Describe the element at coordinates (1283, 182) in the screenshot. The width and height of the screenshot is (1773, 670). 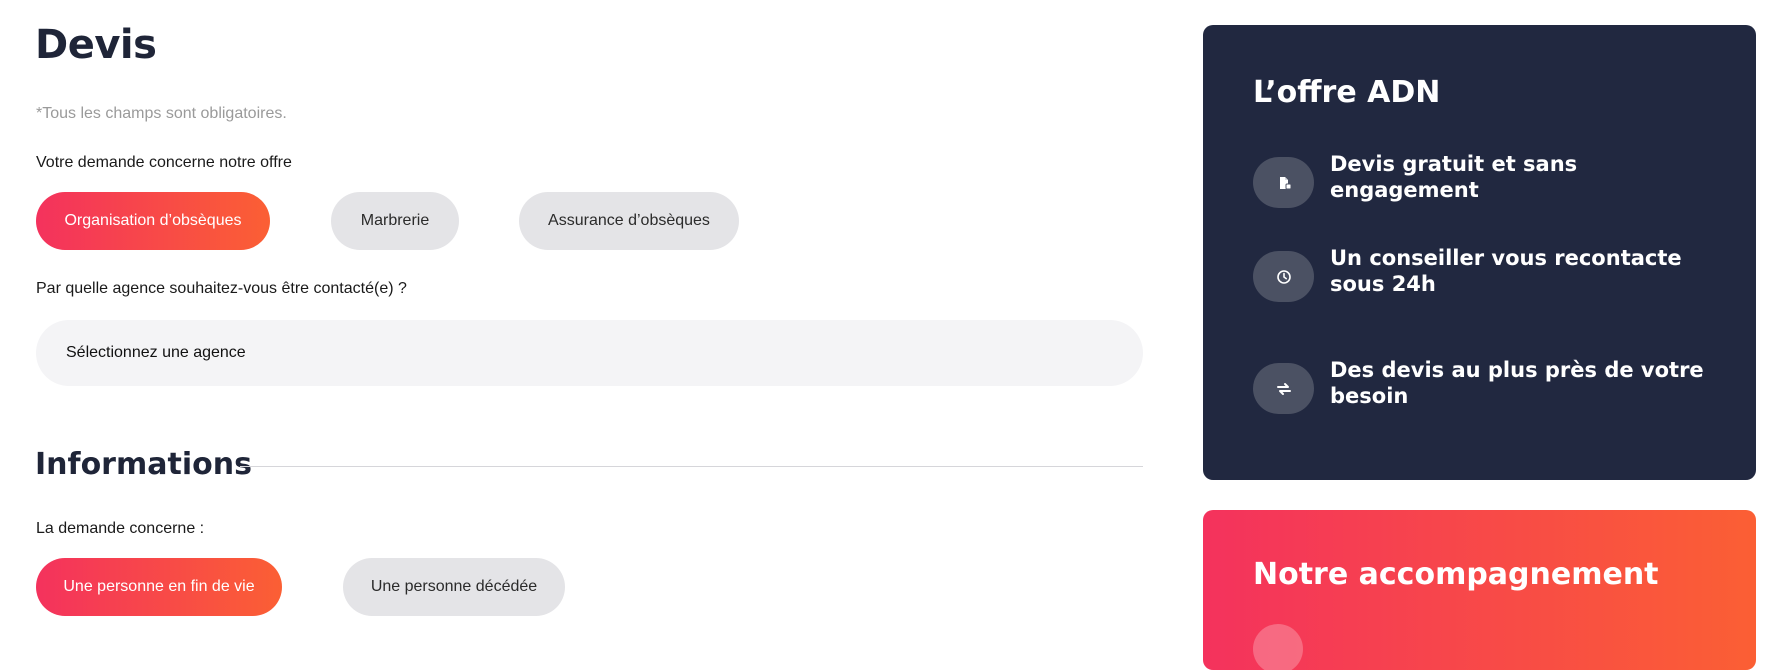
I see `document-icon` at that location.